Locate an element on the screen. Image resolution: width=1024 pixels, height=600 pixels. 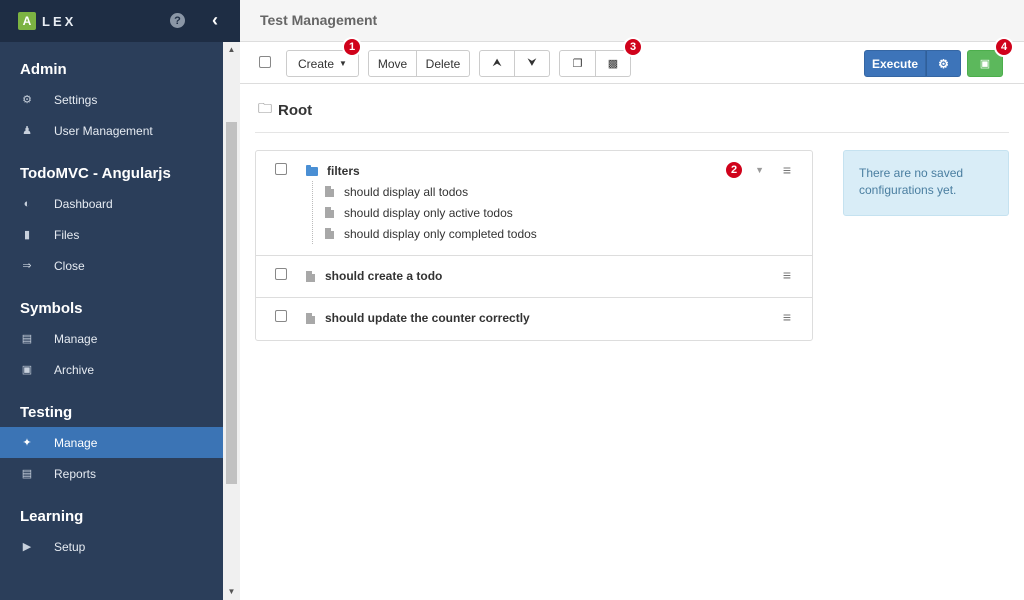
help-icon: ? is located at coordinates (177, 20).